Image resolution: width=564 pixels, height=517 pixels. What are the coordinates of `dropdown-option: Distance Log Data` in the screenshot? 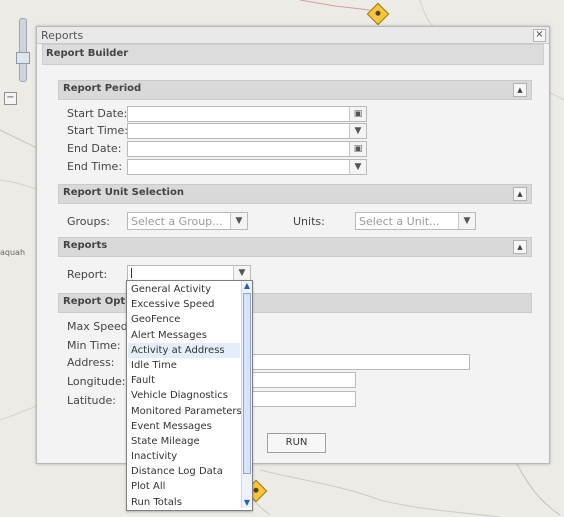 It's located at (184, 471).